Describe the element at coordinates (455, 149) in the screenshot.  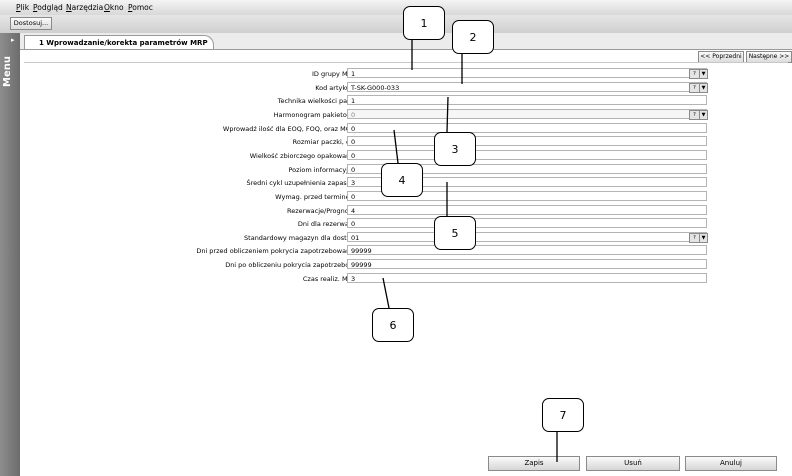
I see `callout-3: 3` at that location.